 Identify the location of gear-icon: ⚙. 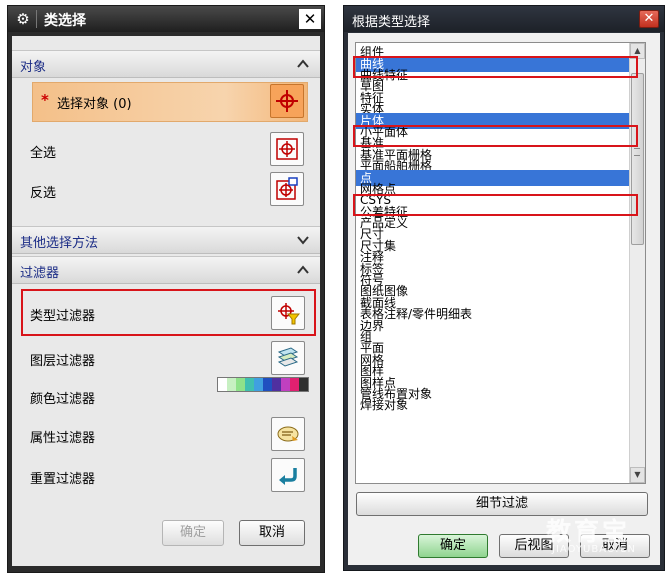
(23, 19).